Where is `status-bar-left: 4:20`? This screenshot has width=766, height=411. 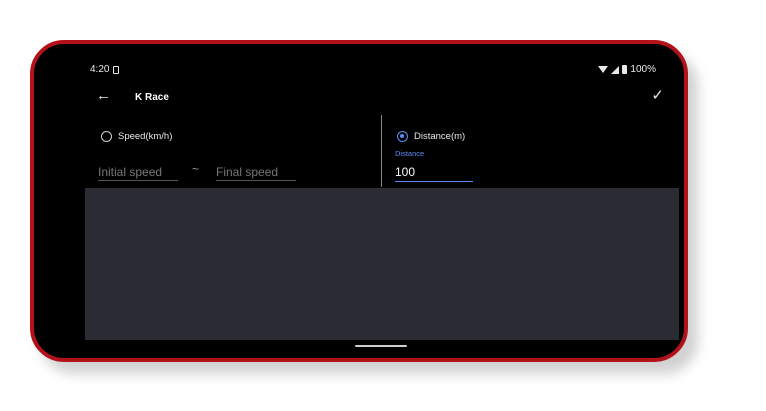
status-bar-left: 4:20 is located at coordinates (105, 69).